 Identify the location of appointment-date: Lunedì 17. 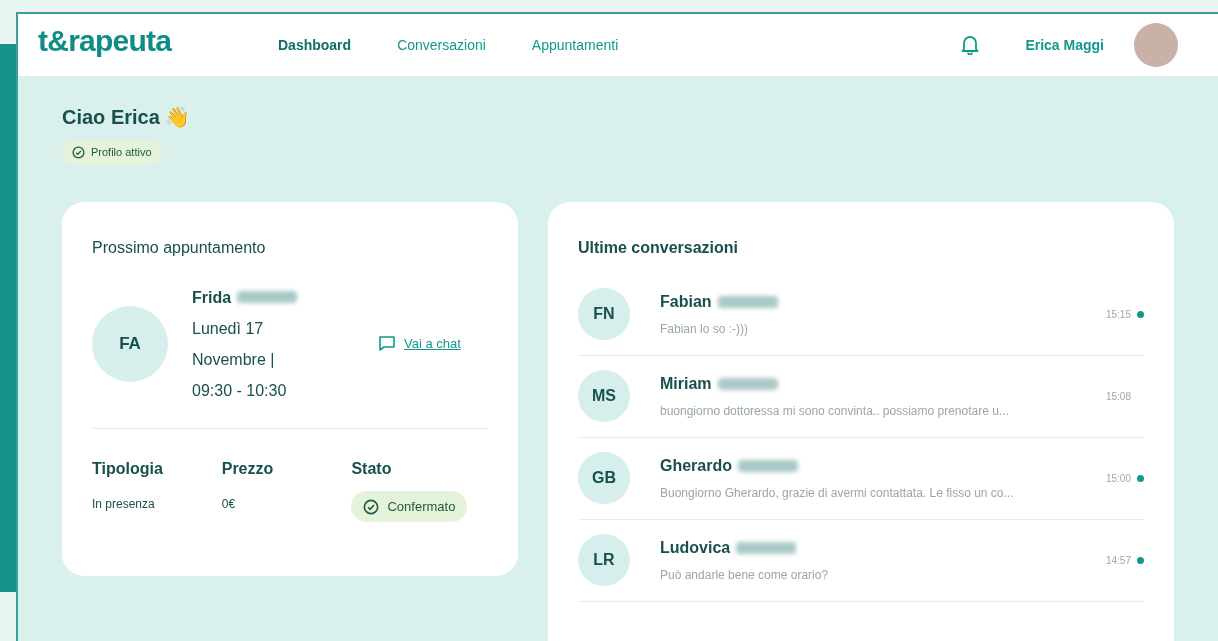
(228, 328).